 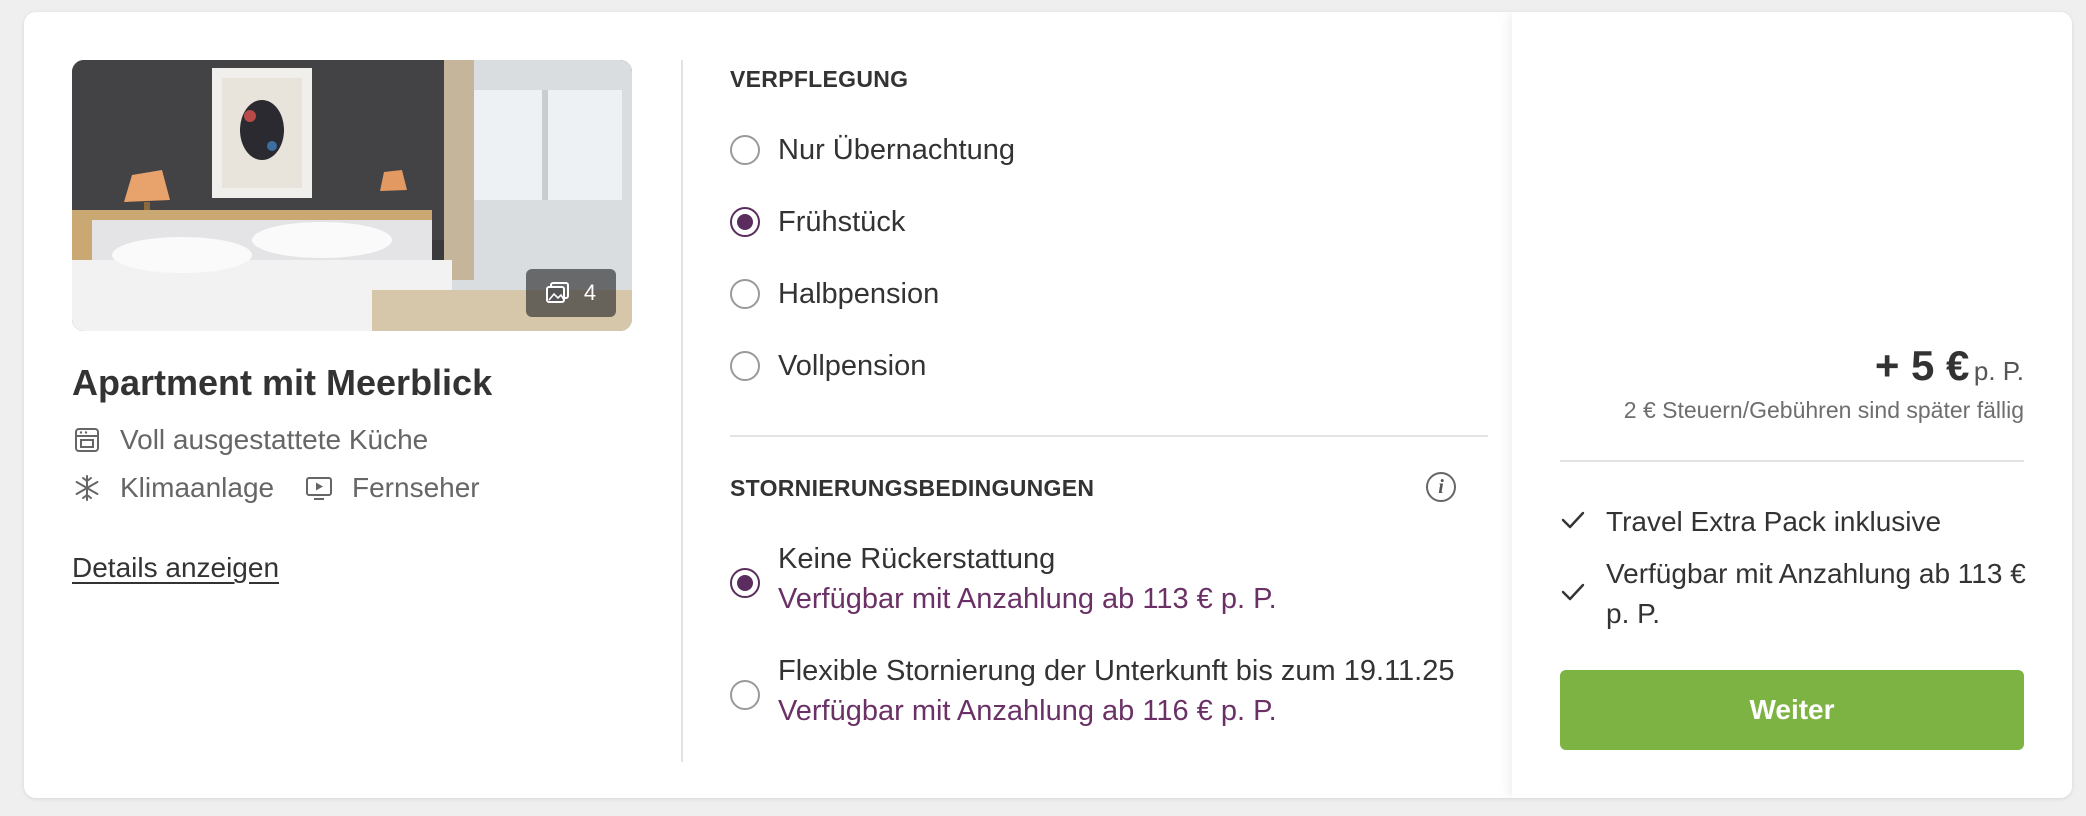 I want to click on meal-option-breakfast: Frühstück, so click(x=817, y=222).